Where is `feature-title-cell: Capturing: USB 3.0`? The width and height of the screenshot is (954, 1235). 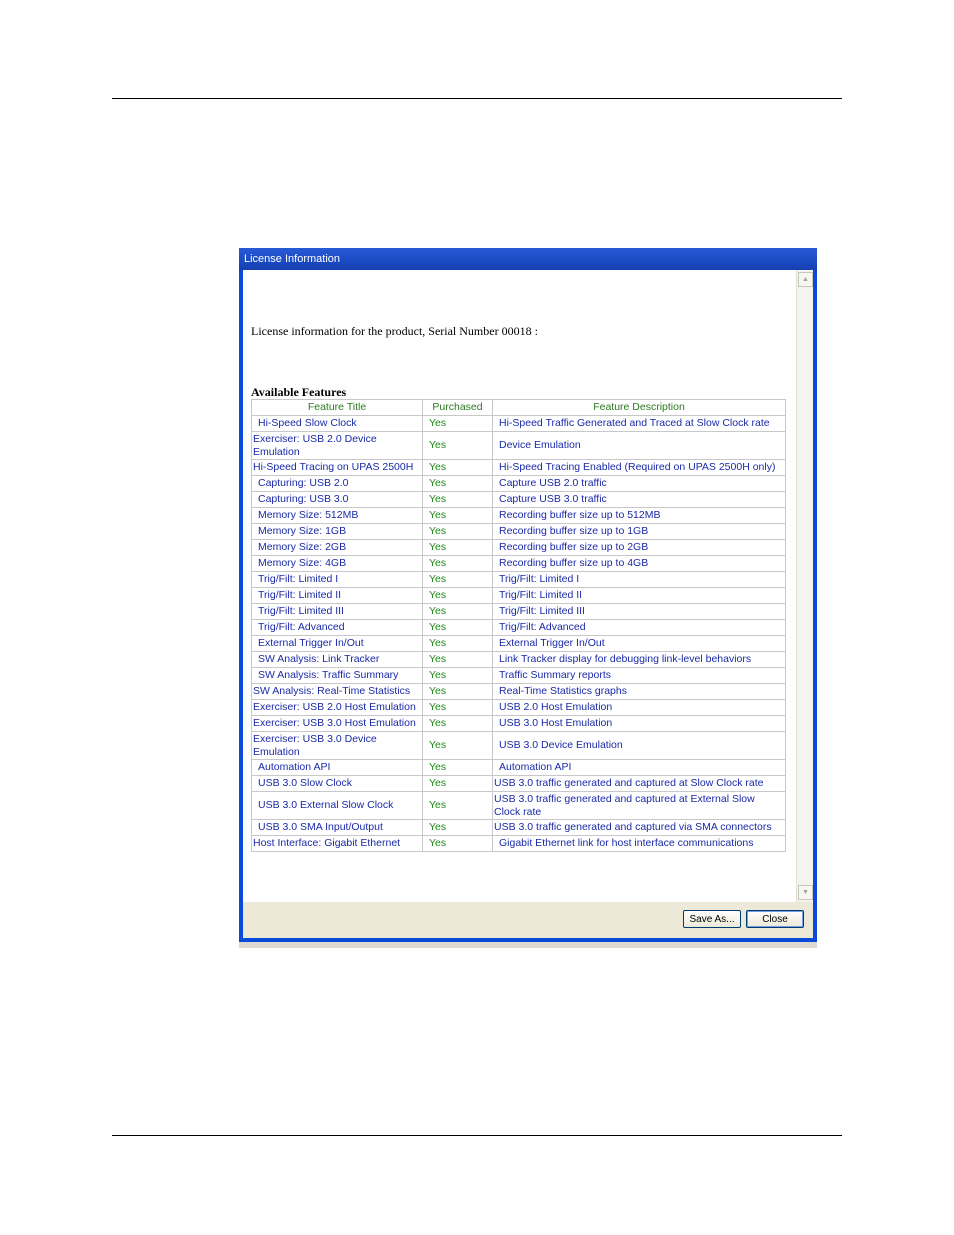 feature-title-cell: Capturing: USB 3.0 is located at coordinates (337, 499).